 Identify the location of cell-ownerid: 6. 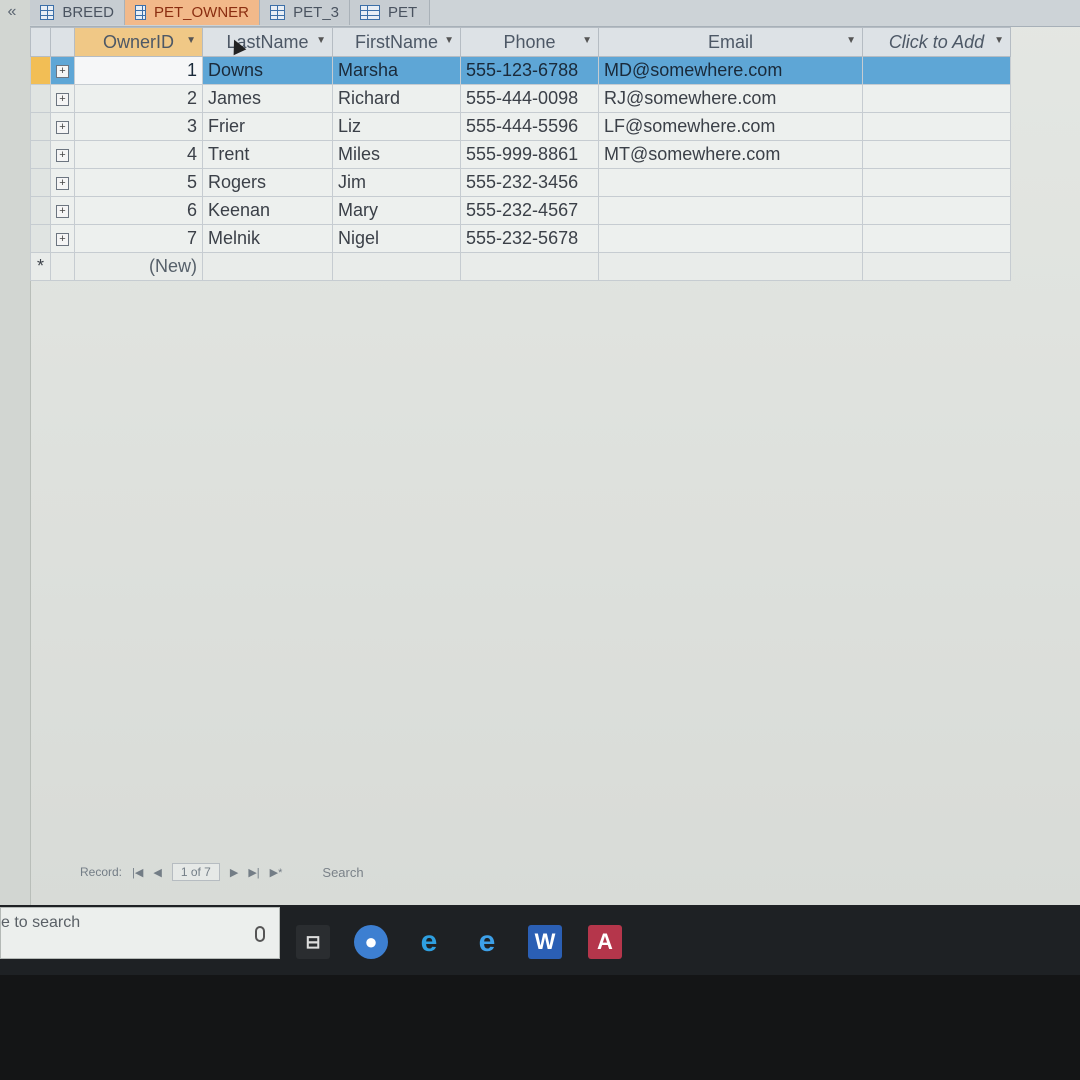
(138, 210).